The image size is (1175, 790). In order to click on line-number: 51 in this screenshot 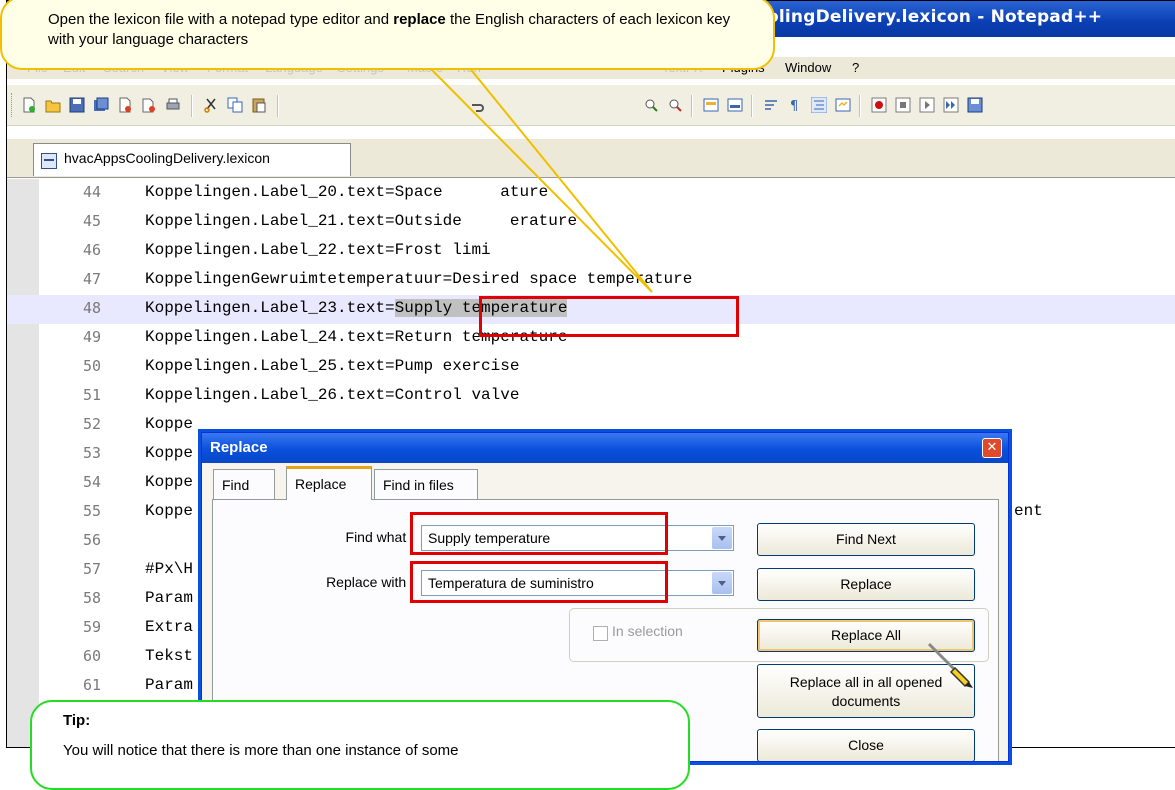, I will do `click(91, 395)`.